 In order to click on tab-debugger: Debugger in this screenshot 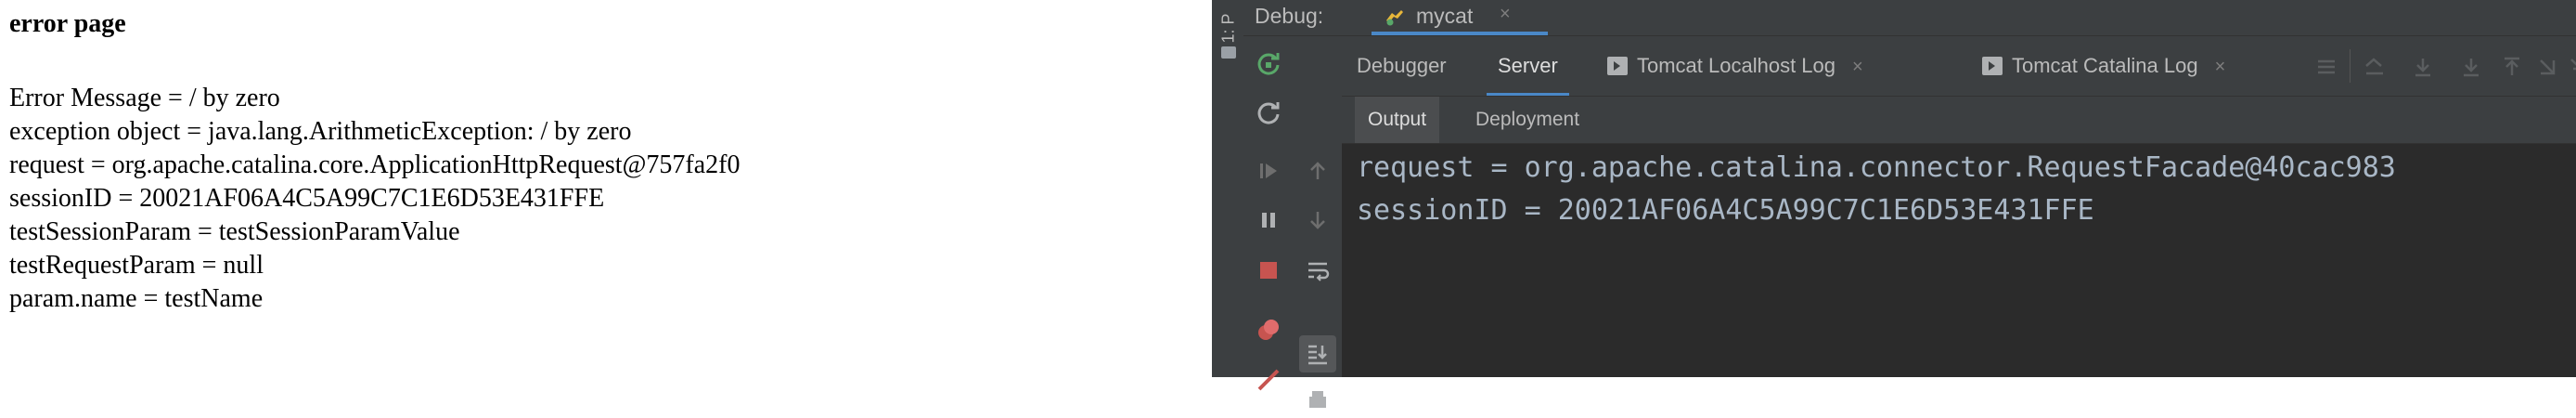, I will do `click(1402, 66)`.